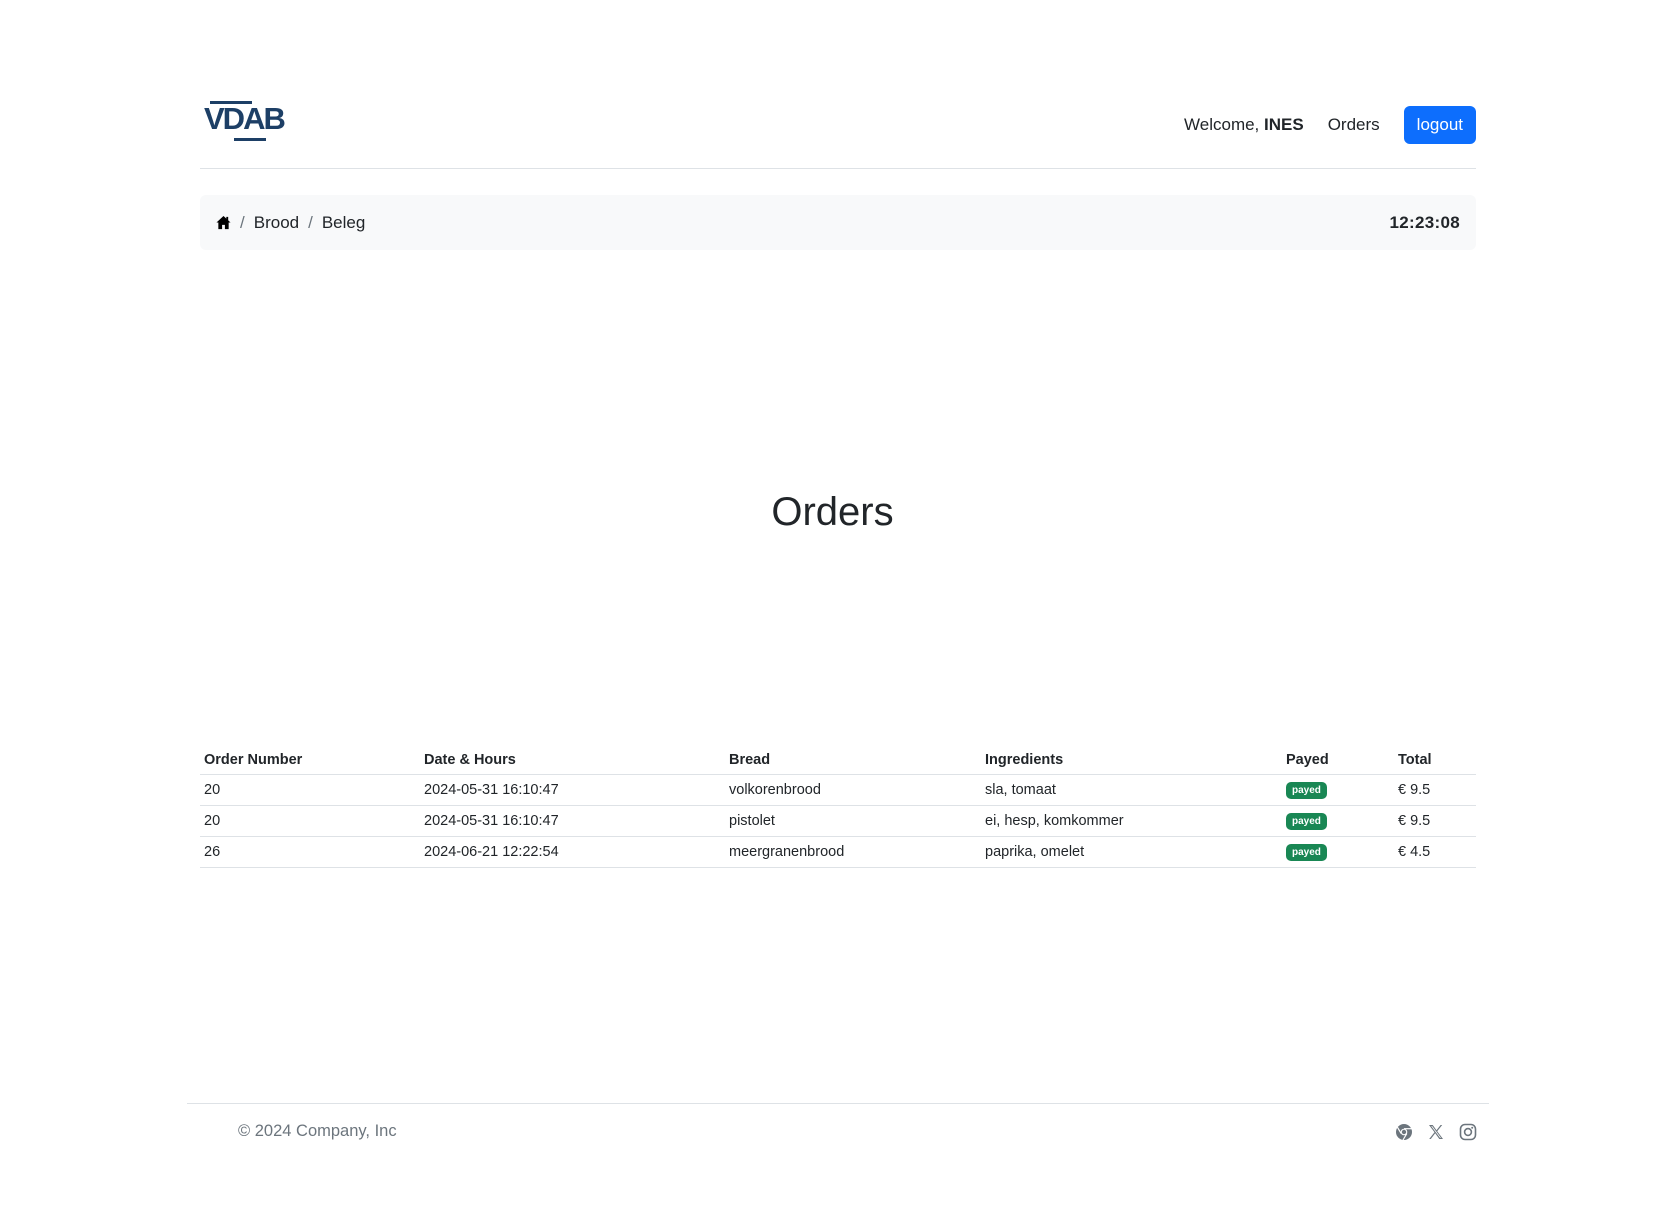 This screenshot has width=1665, height=1224. Describe the element at coordinates (276, 223) in the screenshot. I see `breadcrumb-item-brood: Brood` at that location.